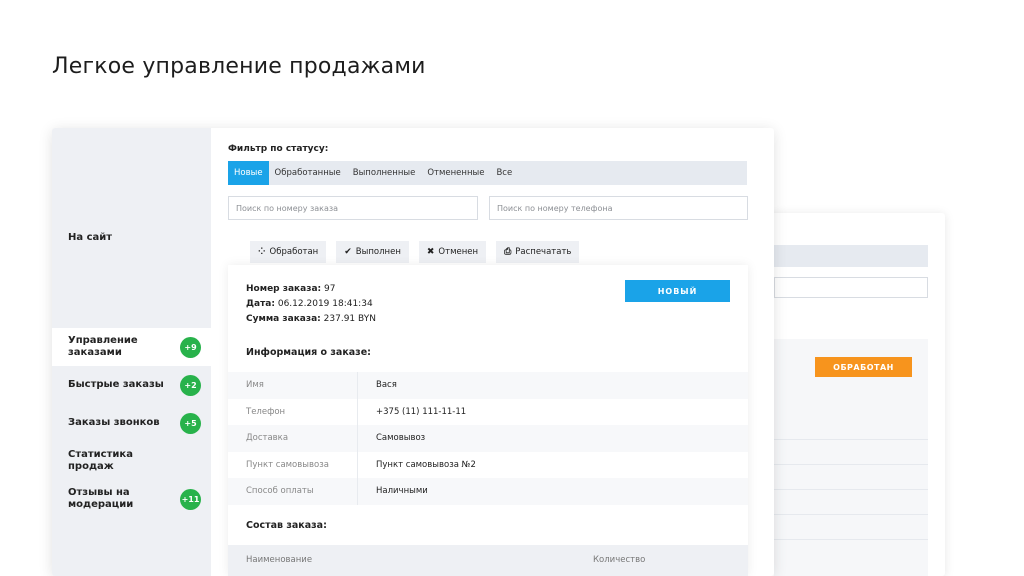  I want to click on tab-completed: Выполненные, so click(384, 173).